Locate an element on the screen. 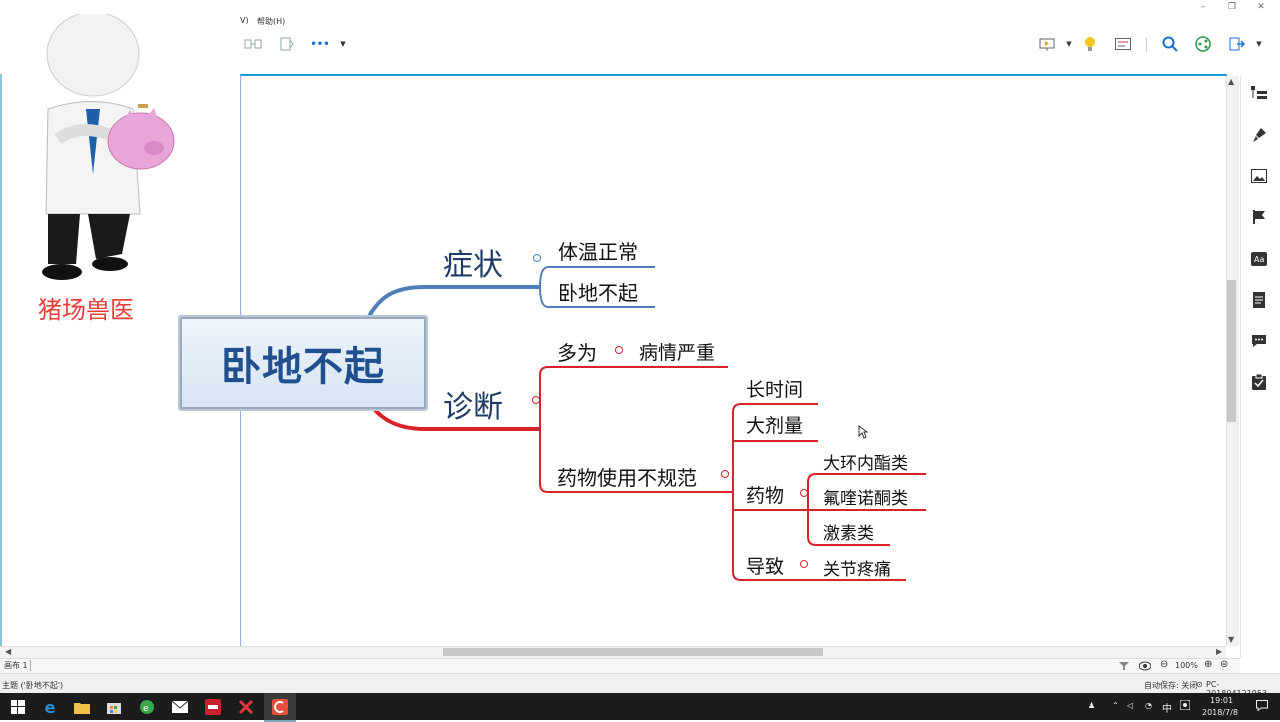 This screenshot has height=722, width=1280. store-icon is located at coordinates (114, 707).